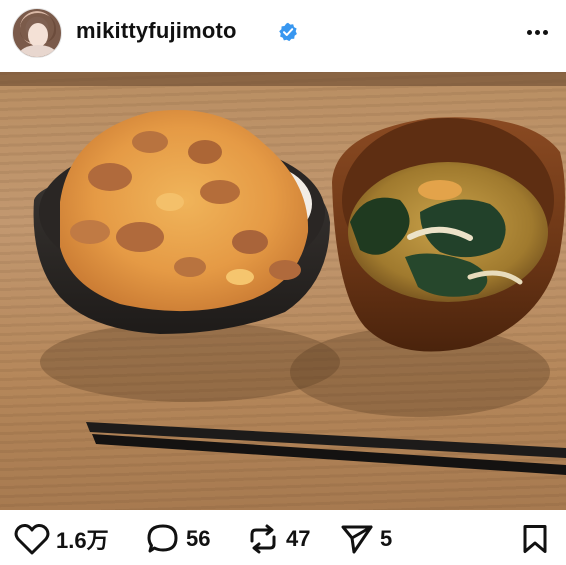  I want to click on avatar-shoulder, so click(38, 51).